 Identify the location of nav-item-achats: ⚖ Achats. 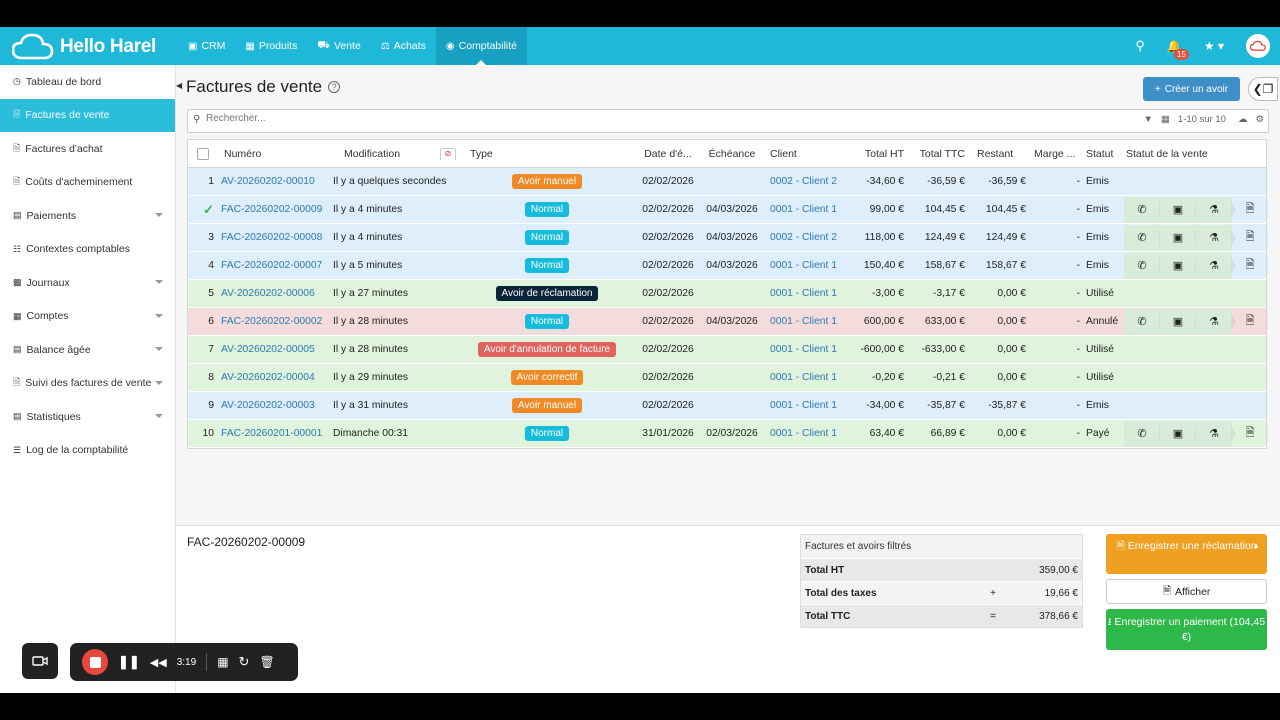
(403, 46).